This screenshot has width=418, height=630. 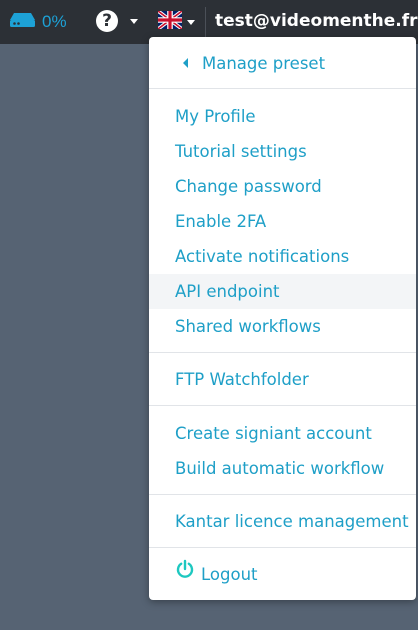 I want to click on menu-item-kantar-licence-management: Kantar licence management, so click(x=282, y=521).